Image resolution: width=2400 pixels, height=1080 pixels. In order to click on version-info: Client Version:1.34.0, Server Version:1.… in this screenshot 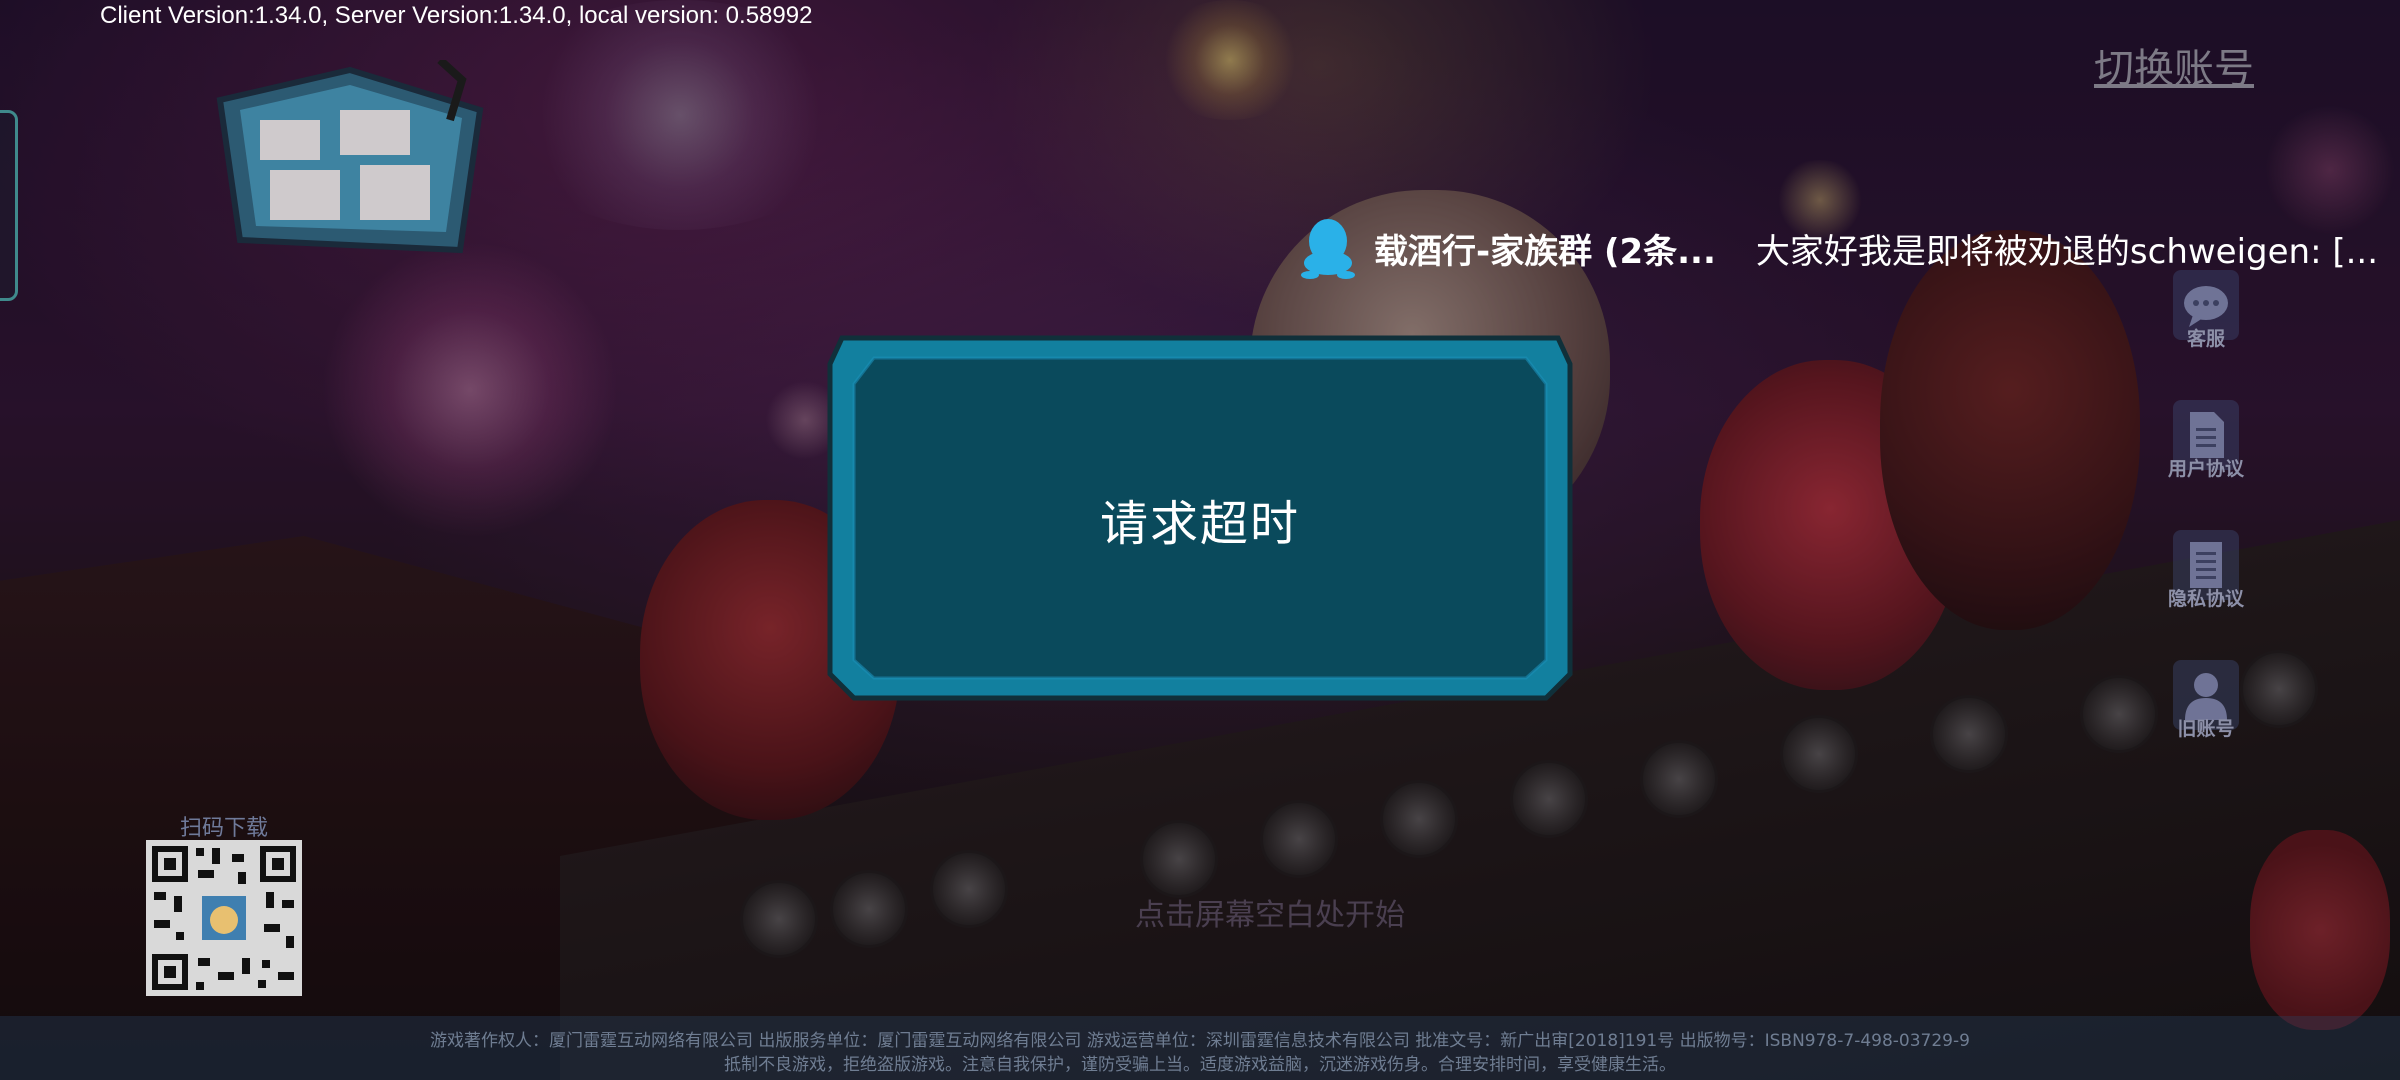, I will do `click(456, 15)`.